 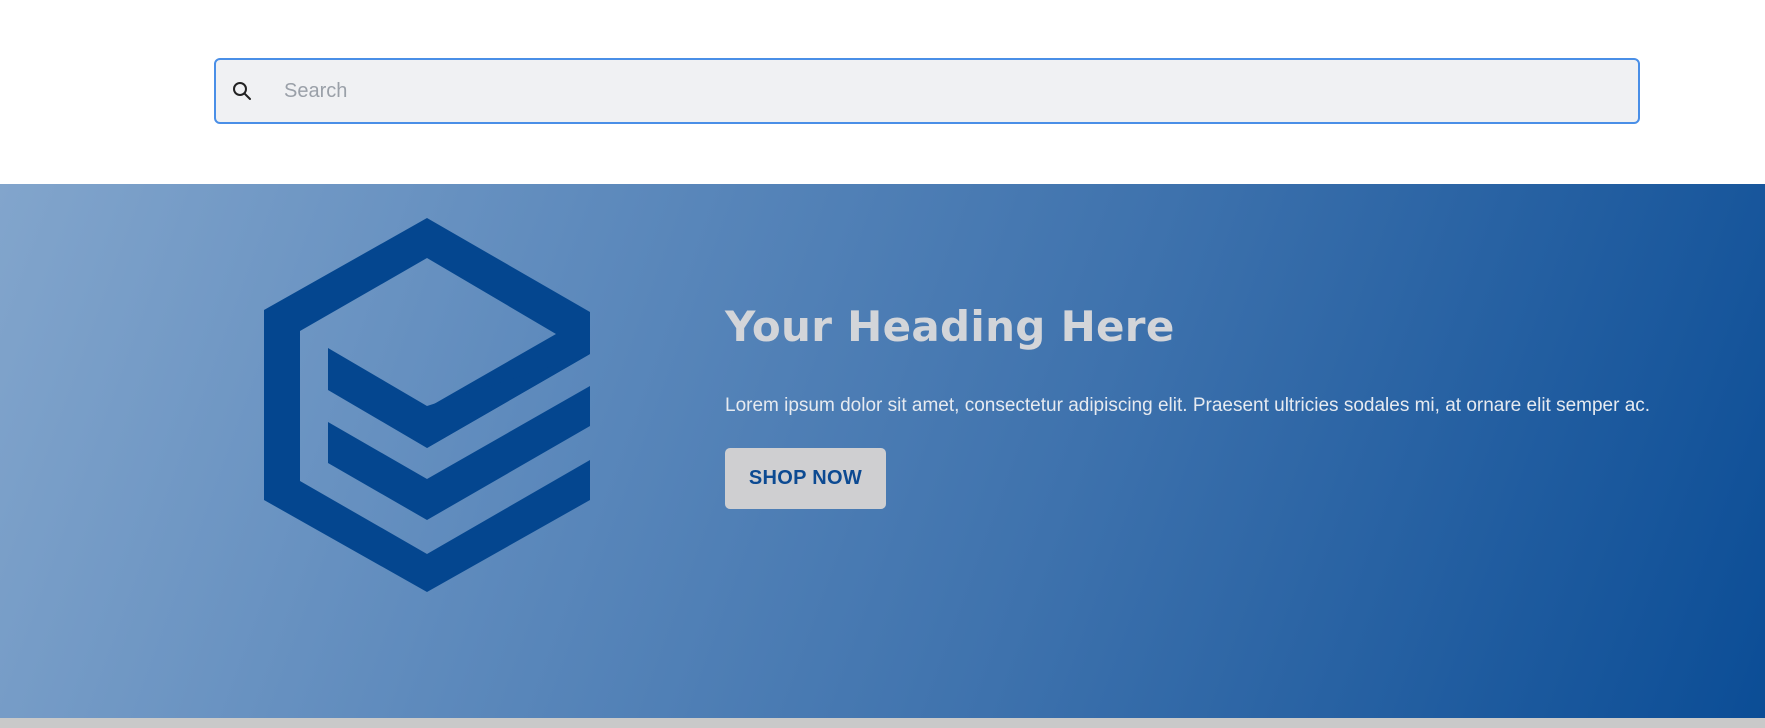 I want to click on search-input, so click(x=961, y=91).